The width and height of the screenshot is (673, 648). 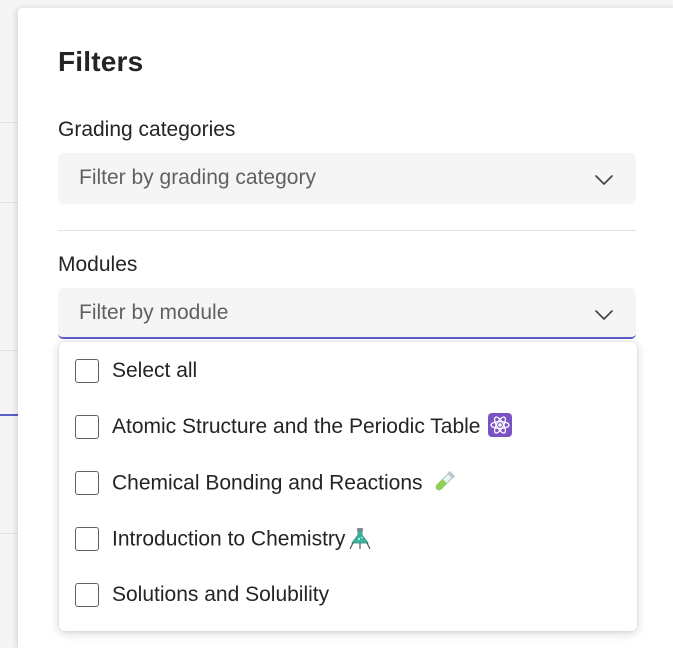 What do you see at coordinates (87, 483) in the screenshot?
I see `chemical-bonding-checkbox` at bounding box center [87, 483].